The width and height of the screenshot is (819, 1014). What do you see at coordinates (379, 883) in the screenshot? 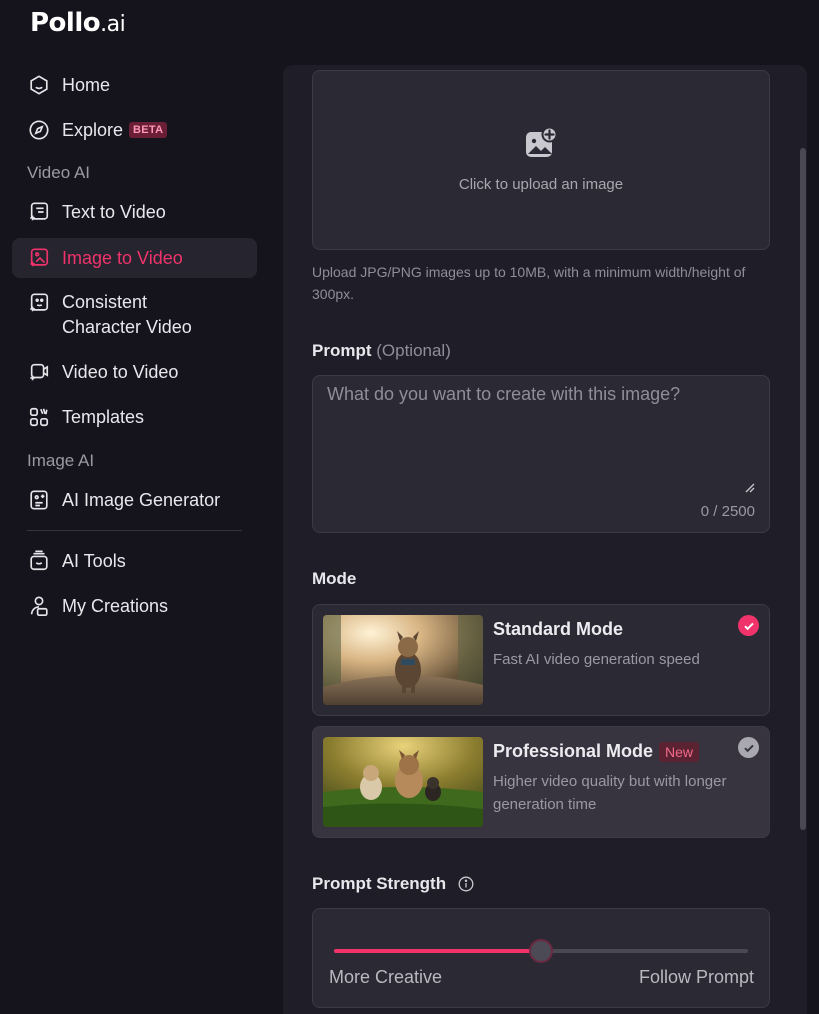
I see `prompt-strength-label-text: Prompt Strength` at bounding box center [379, 883].